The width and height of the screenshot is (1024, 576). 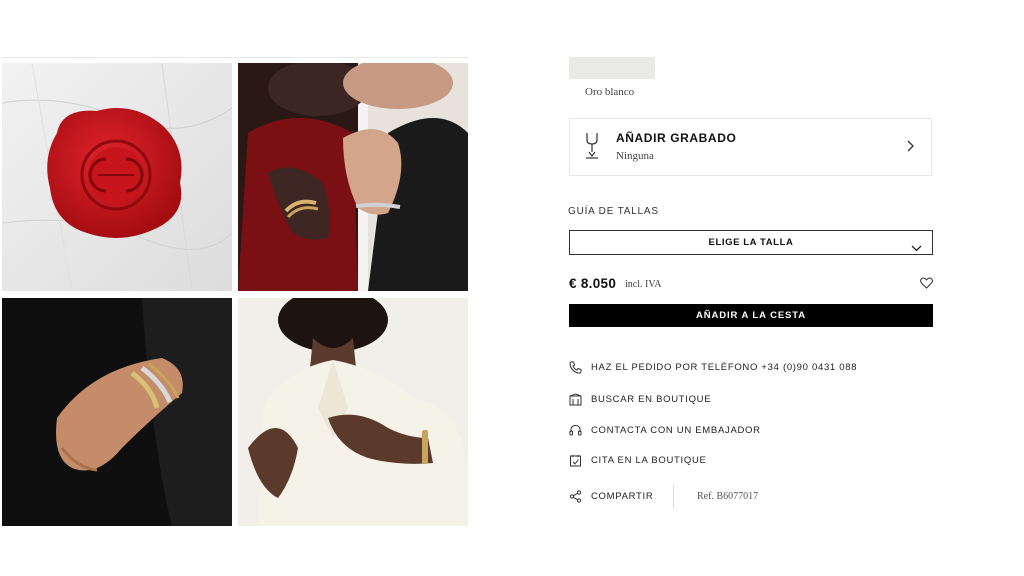 I want to click on calendar-icon, so click(x=575, y=460).